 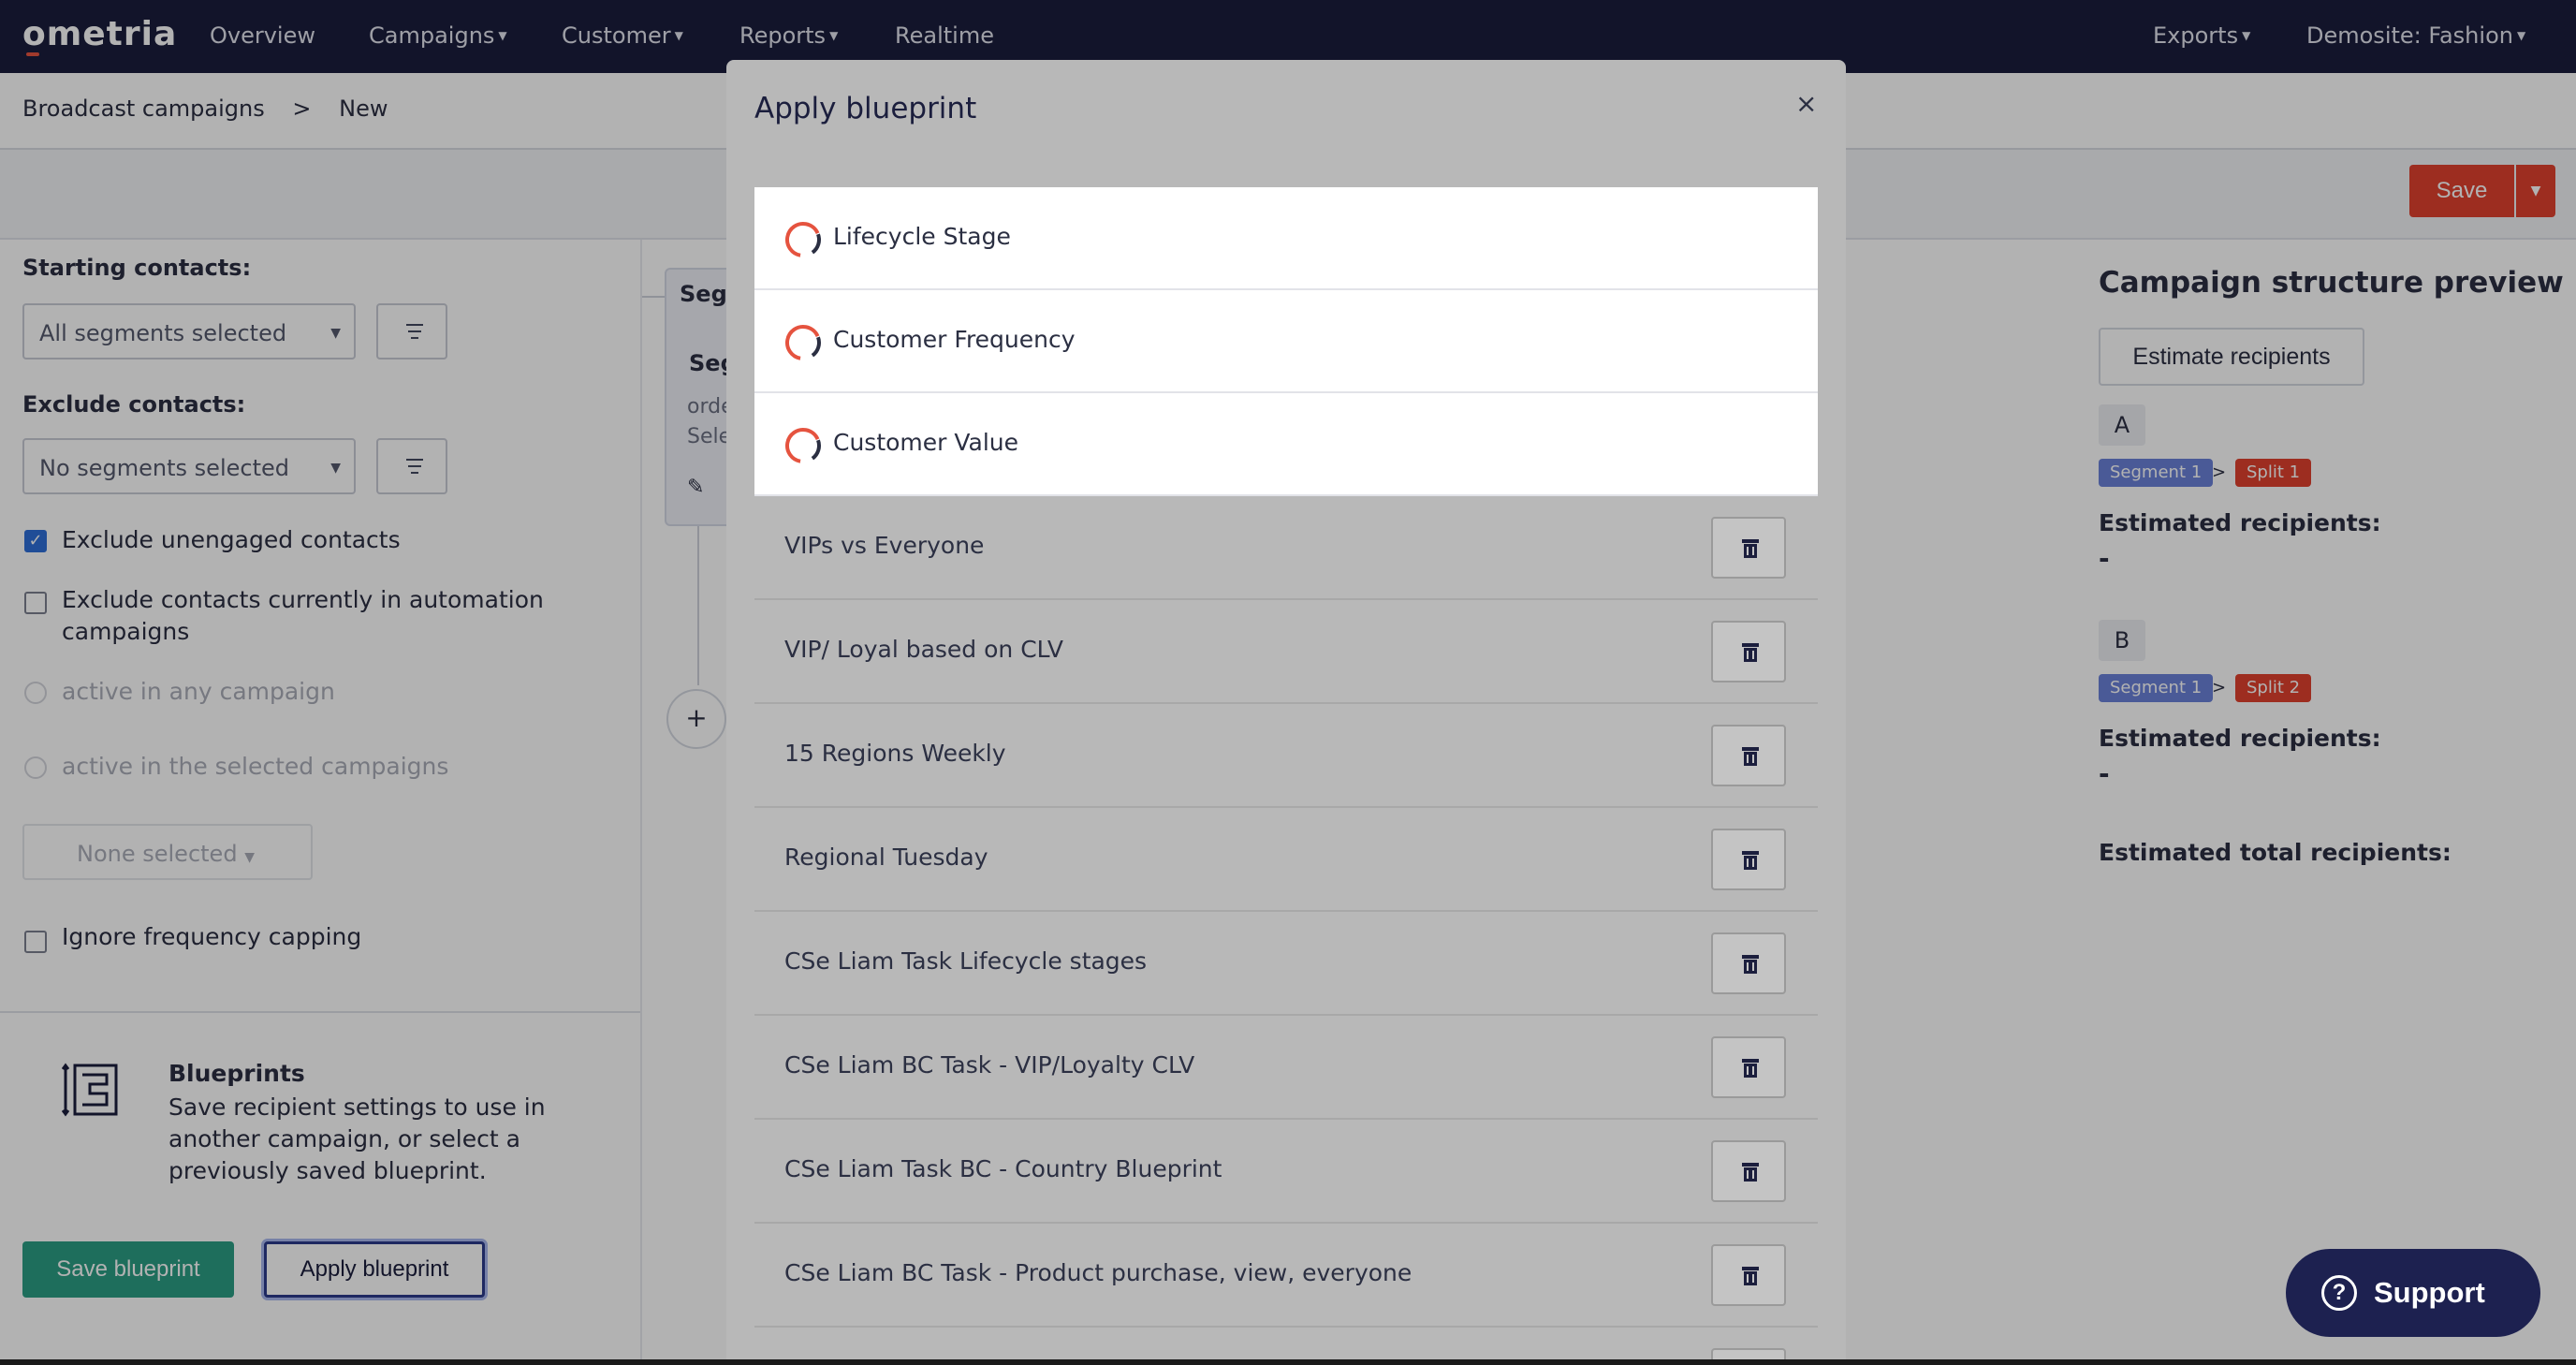 What do you see at coordinates (895, 753) in the screenshot?
I see `blueprint-name: 15 Regions Weekly` at bounding box center [895, 753].